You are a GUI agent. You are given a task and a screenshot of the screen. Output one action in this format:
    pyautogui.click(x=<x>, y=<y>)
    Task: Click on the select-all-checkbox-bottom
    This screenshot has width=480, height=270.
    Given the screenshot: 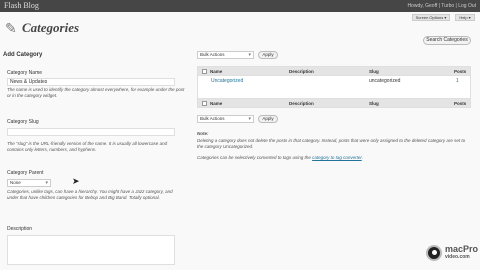 What is the action you would take?
    pyautogui.click(x=204, y=103)
    